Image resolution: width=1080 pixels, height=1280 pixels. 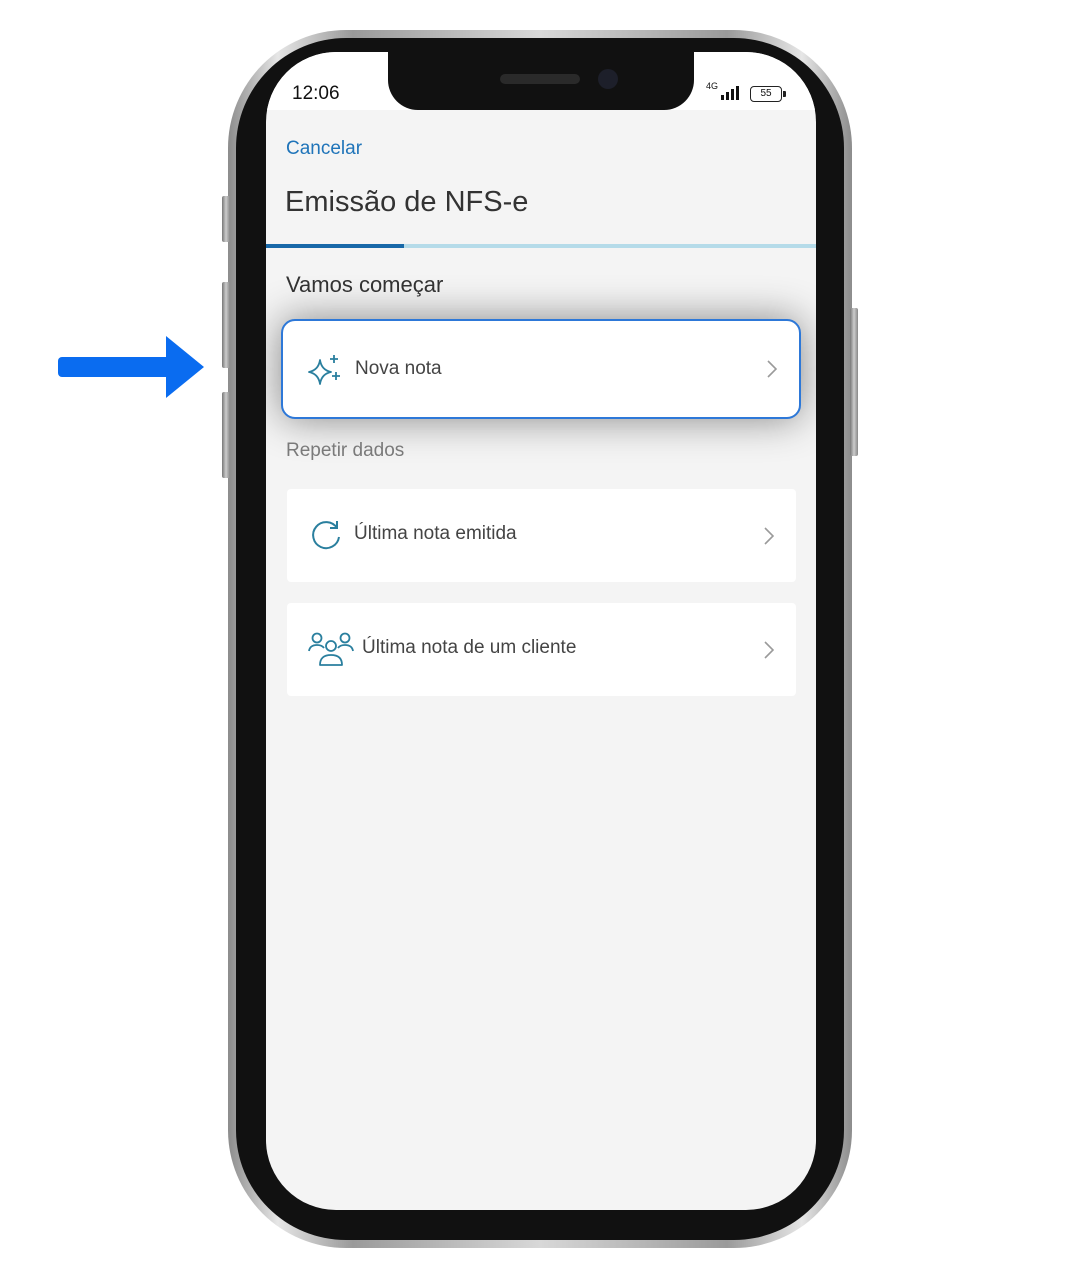 I want to click on power-button, so click(x=854, y=382).